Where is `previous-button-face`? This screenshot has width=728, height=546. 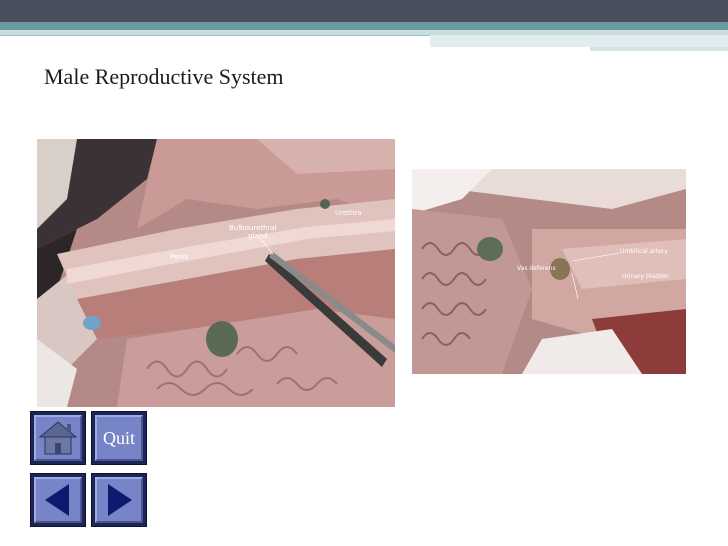 previous-button-face is located at coordinates (58, 500).